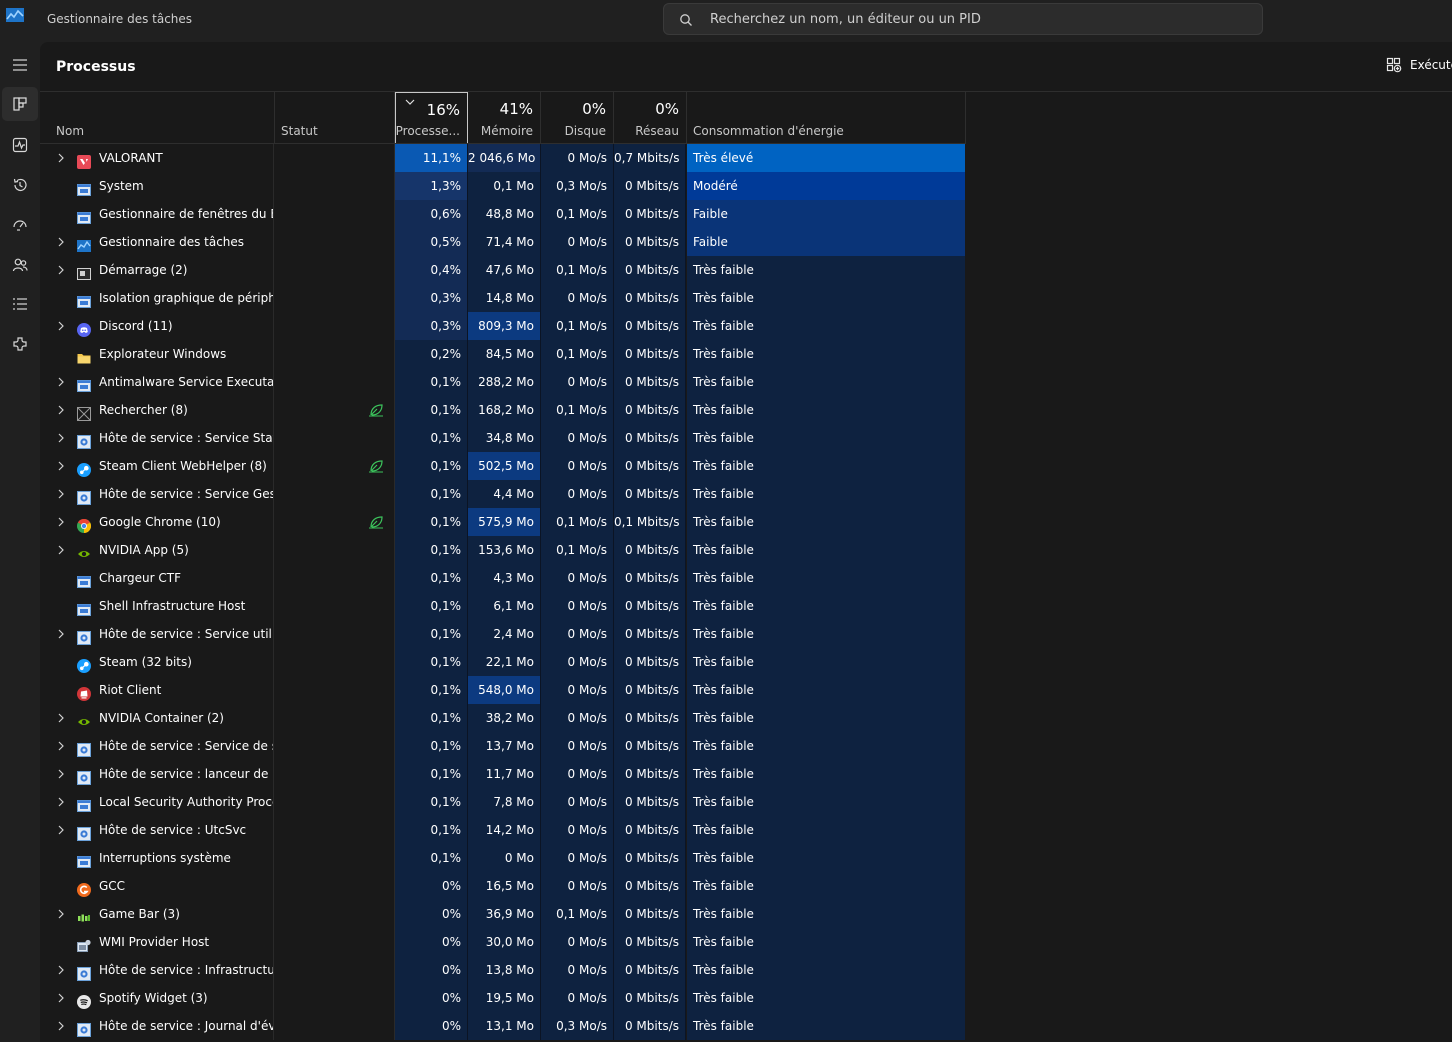  I want to click on process-name-cell: Game Bar (3), so click(157, 914).